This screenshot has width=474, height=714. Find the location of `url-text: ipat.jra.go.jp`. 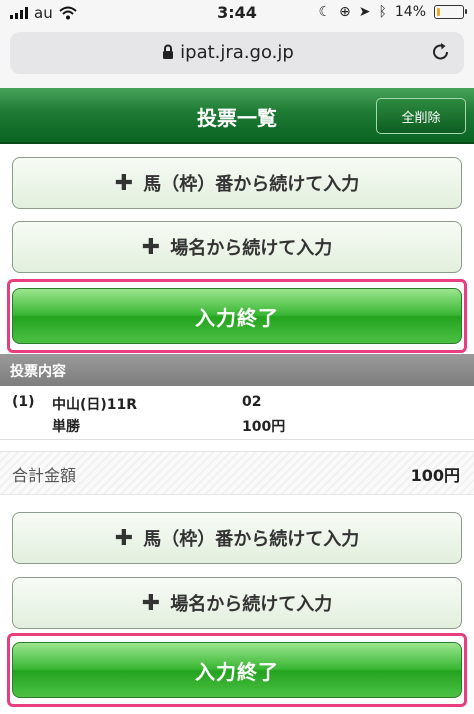

url-text: ipat.jra.go.jp is located at coordinates (237, 52).